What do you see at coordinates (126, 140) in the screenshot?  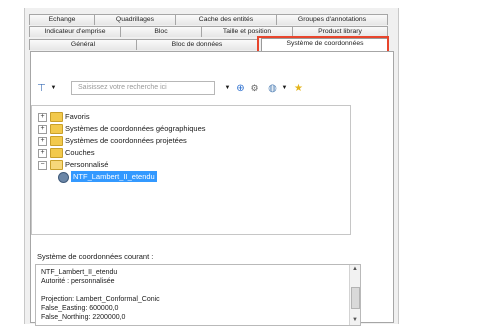 I see `tree-item-label: Systèmes de coordonnées projetées` at bounding box center [126, 140].